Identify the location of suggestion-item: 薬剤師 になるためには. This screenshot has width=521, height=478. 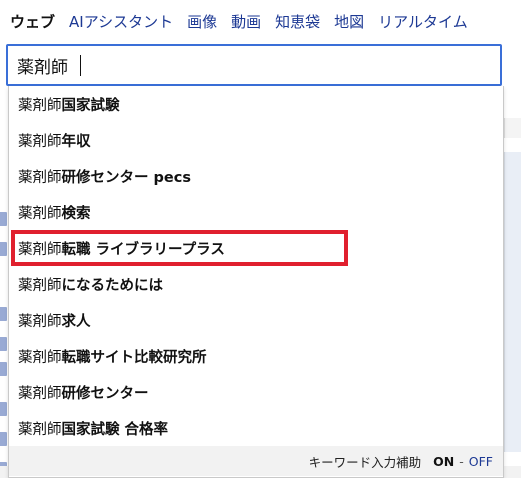
(256, 284).